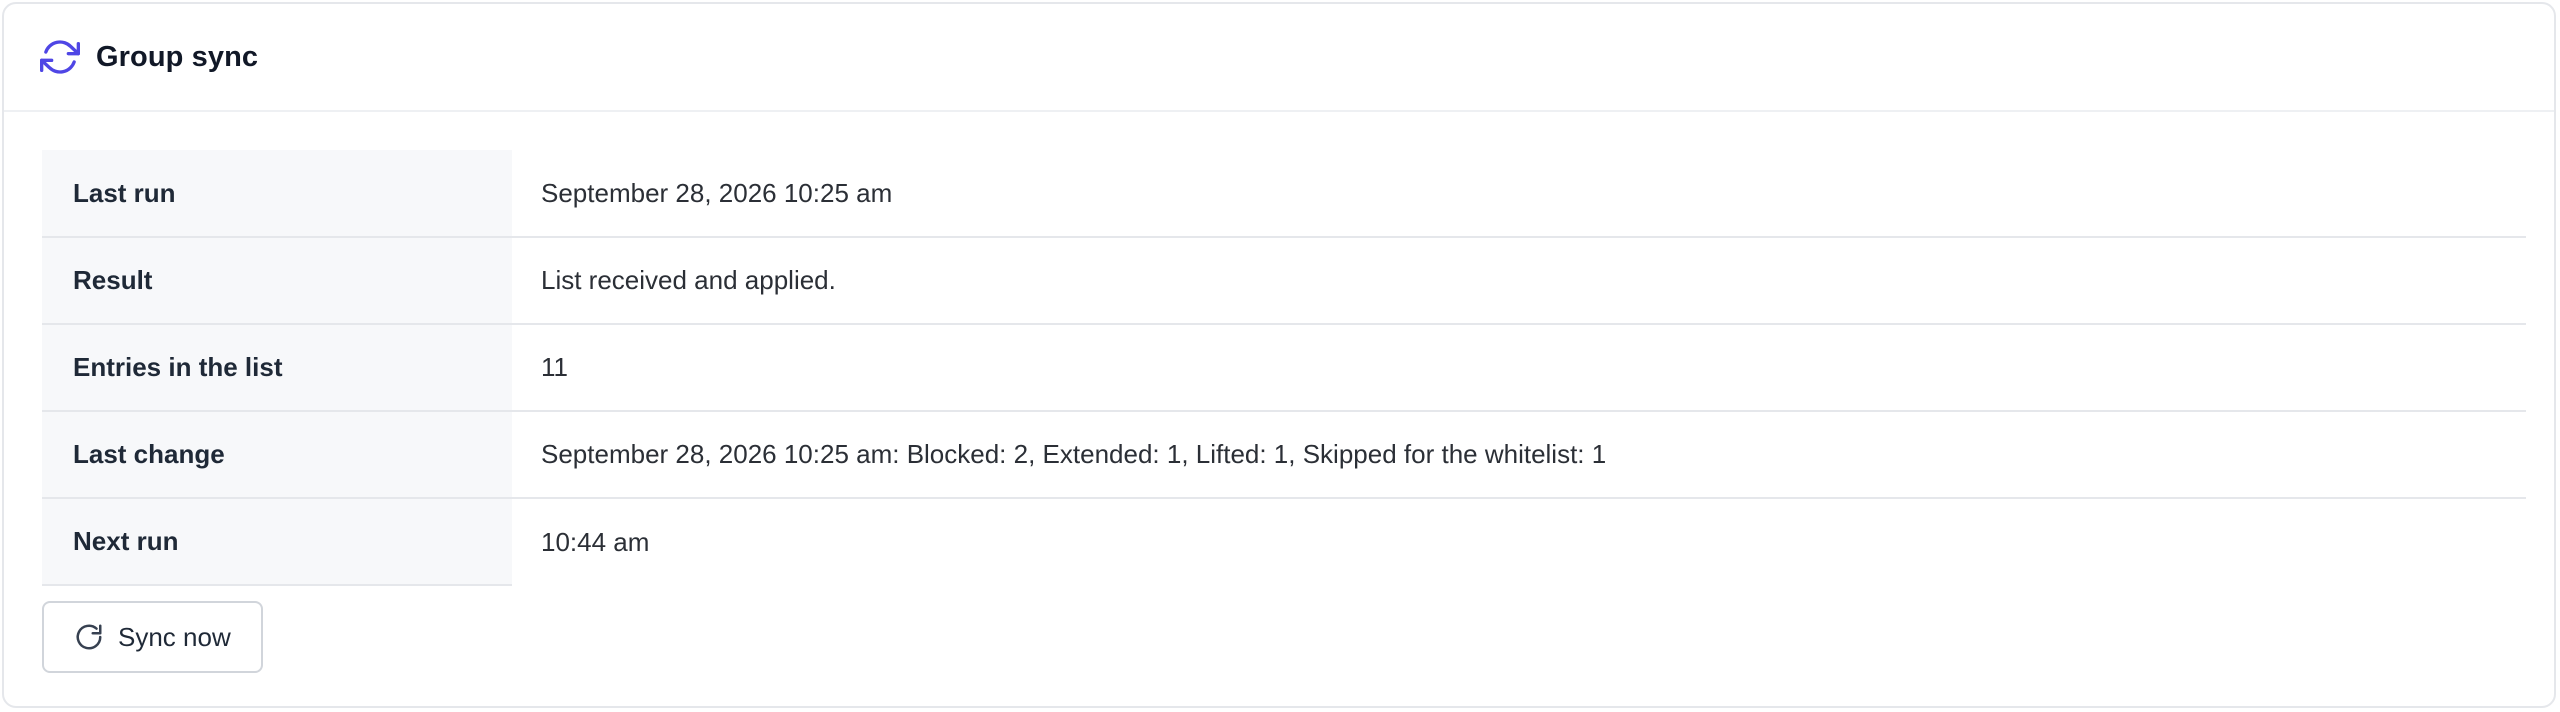 The height and width of the screenshot is (712, 2560). I want to click on row-label-next-run: Next run, so click(277, 542).